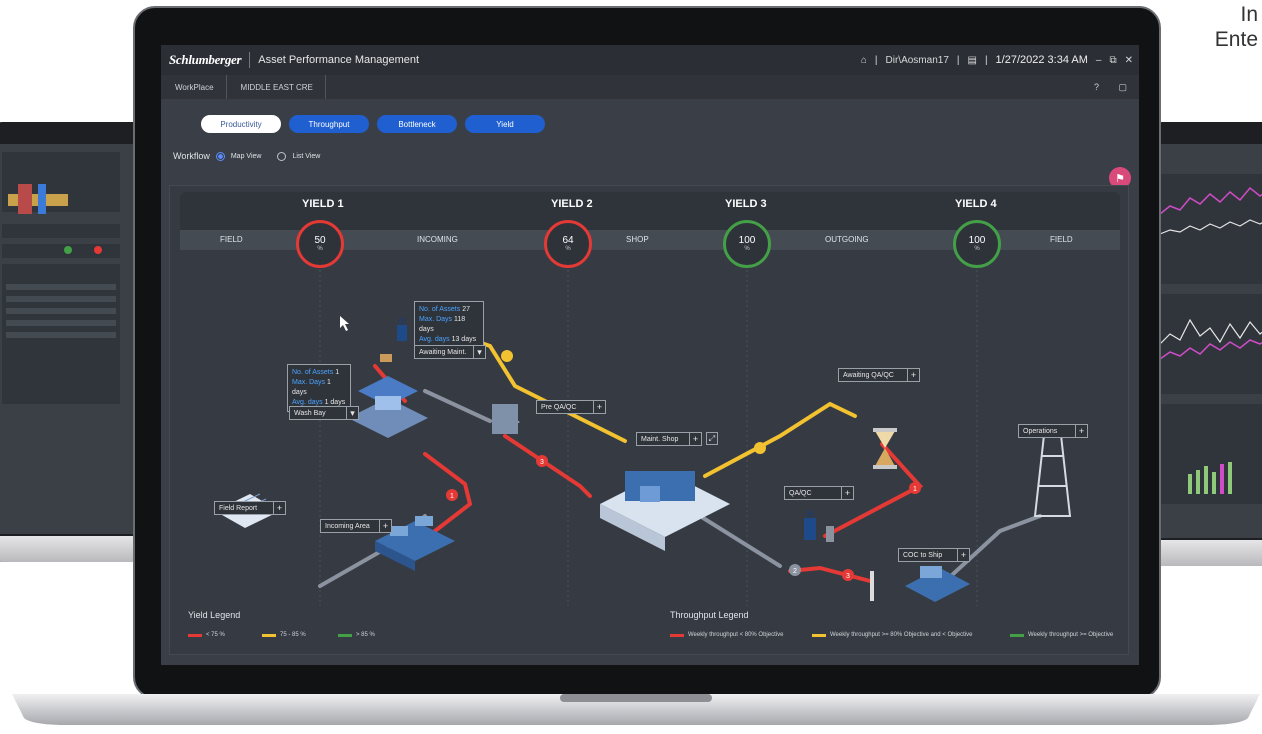 The image size is (1262, 734). I want to click on corner-text-line-1: In, so click(1249, 14).